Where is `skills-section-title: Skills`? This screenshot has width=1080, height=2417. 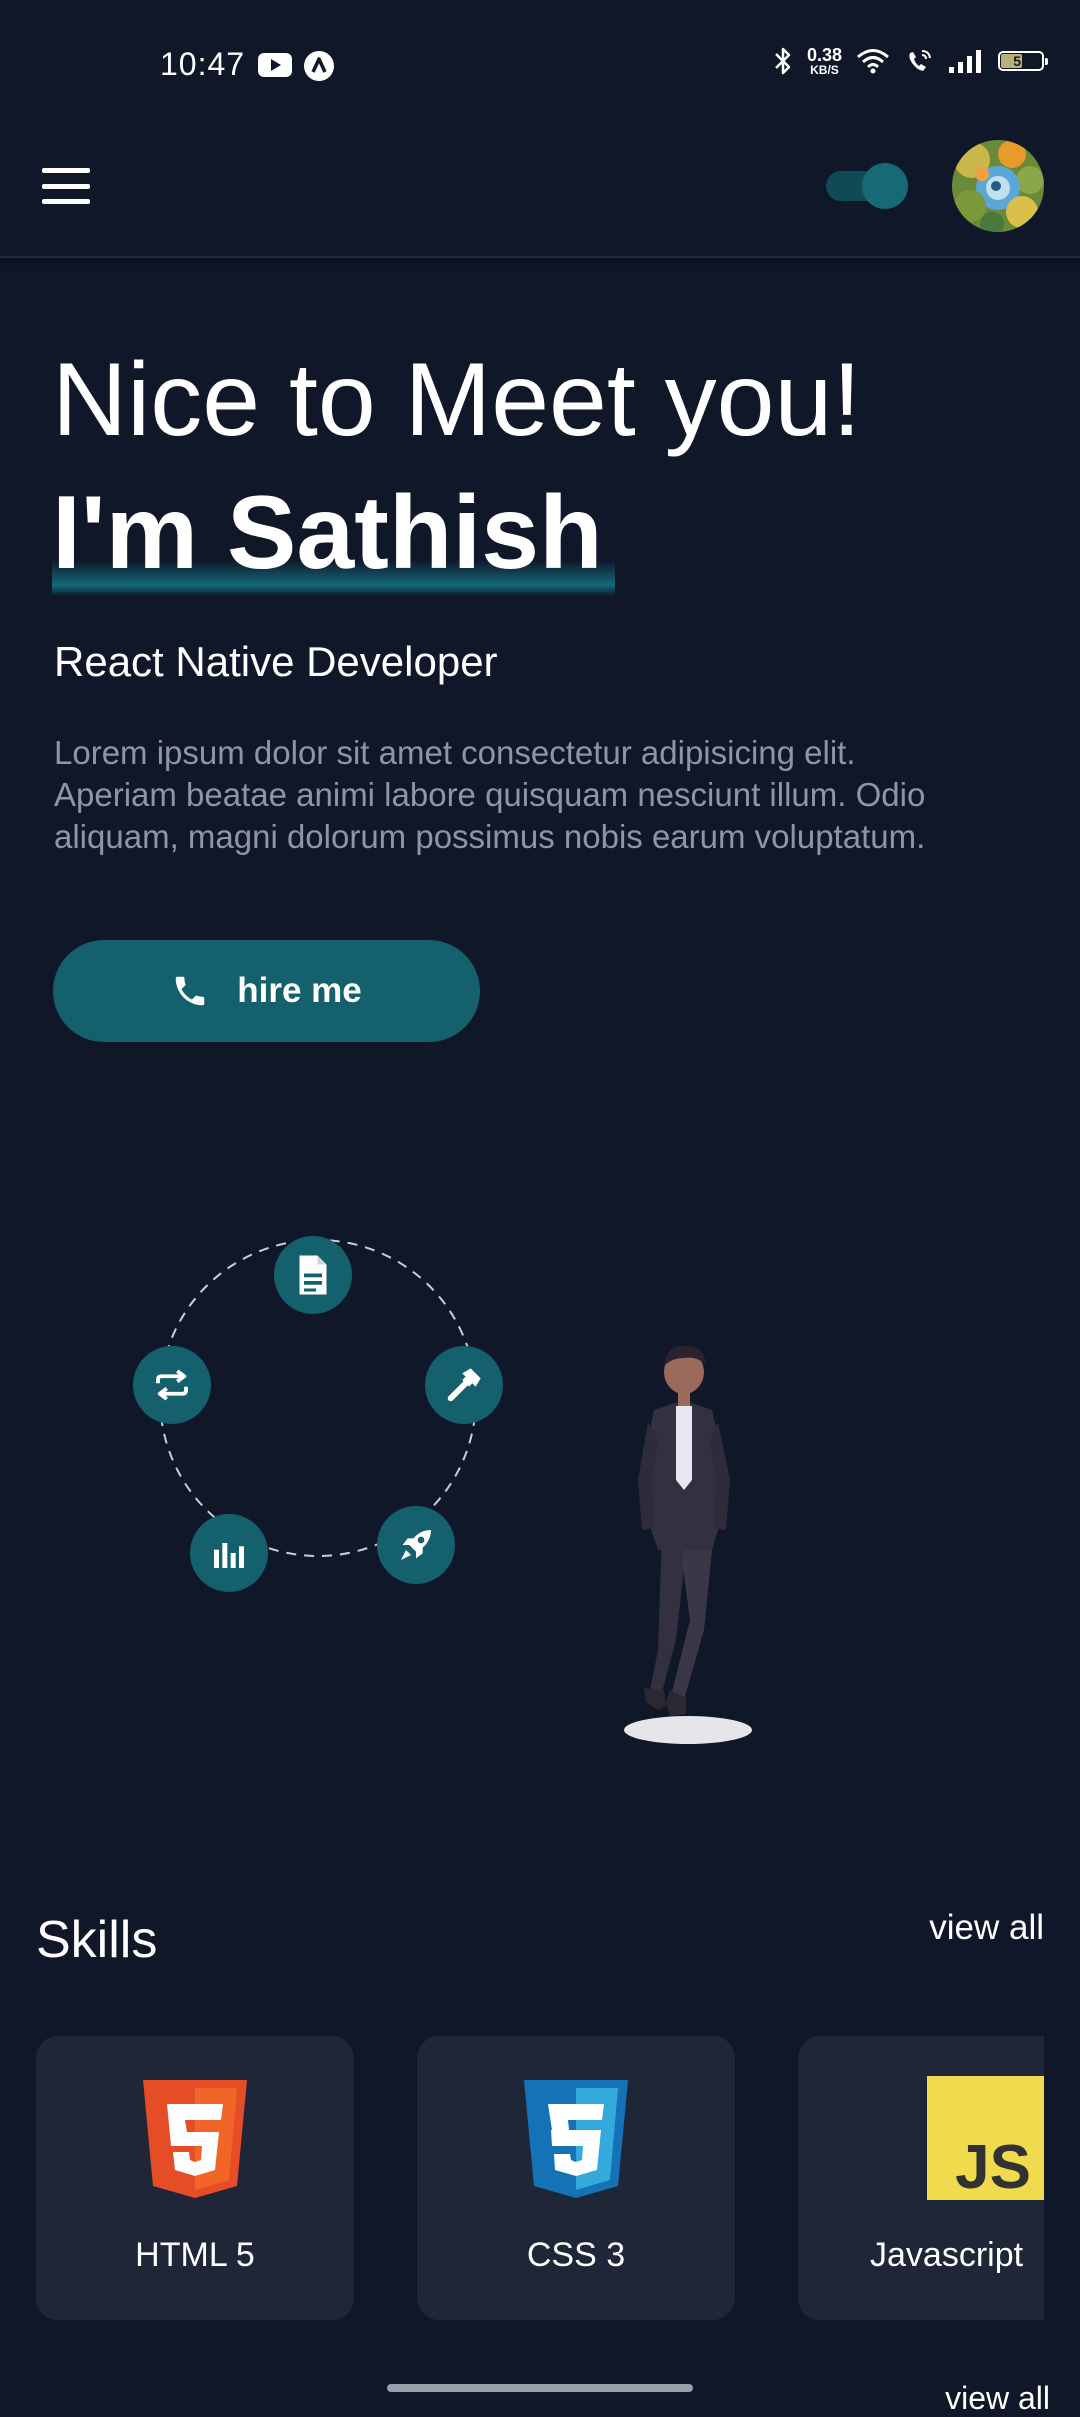 skills-section-title: Skills is located at coordinates (97, 1940).